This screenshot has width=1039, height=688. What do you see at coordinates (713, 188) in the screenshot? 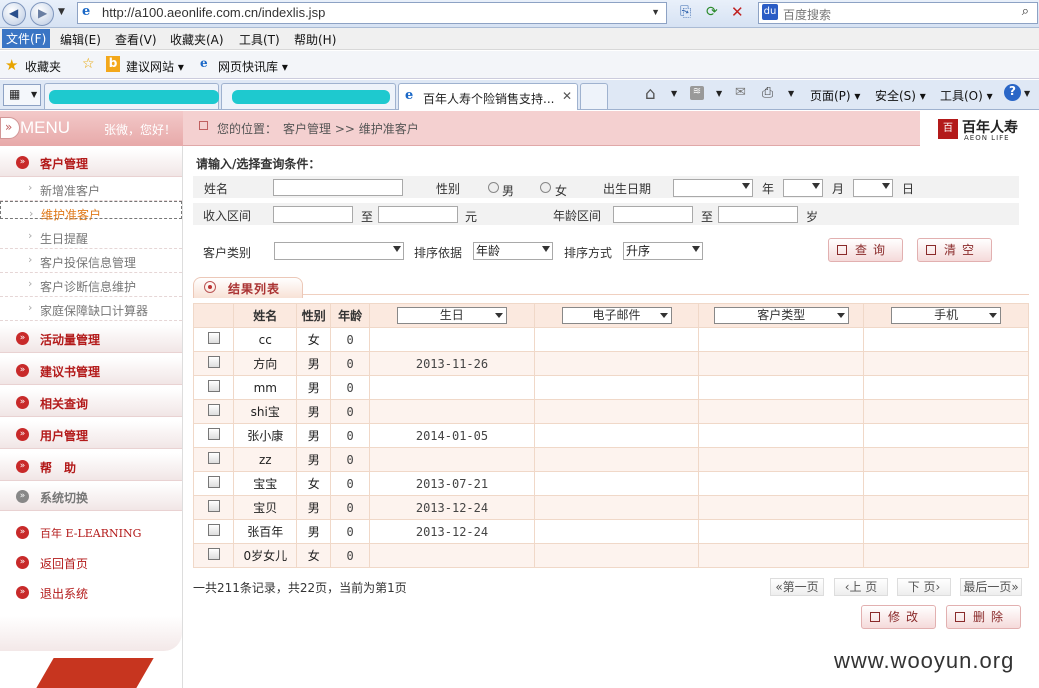
I see `birth-year-select` at bounding box center [713, 188].